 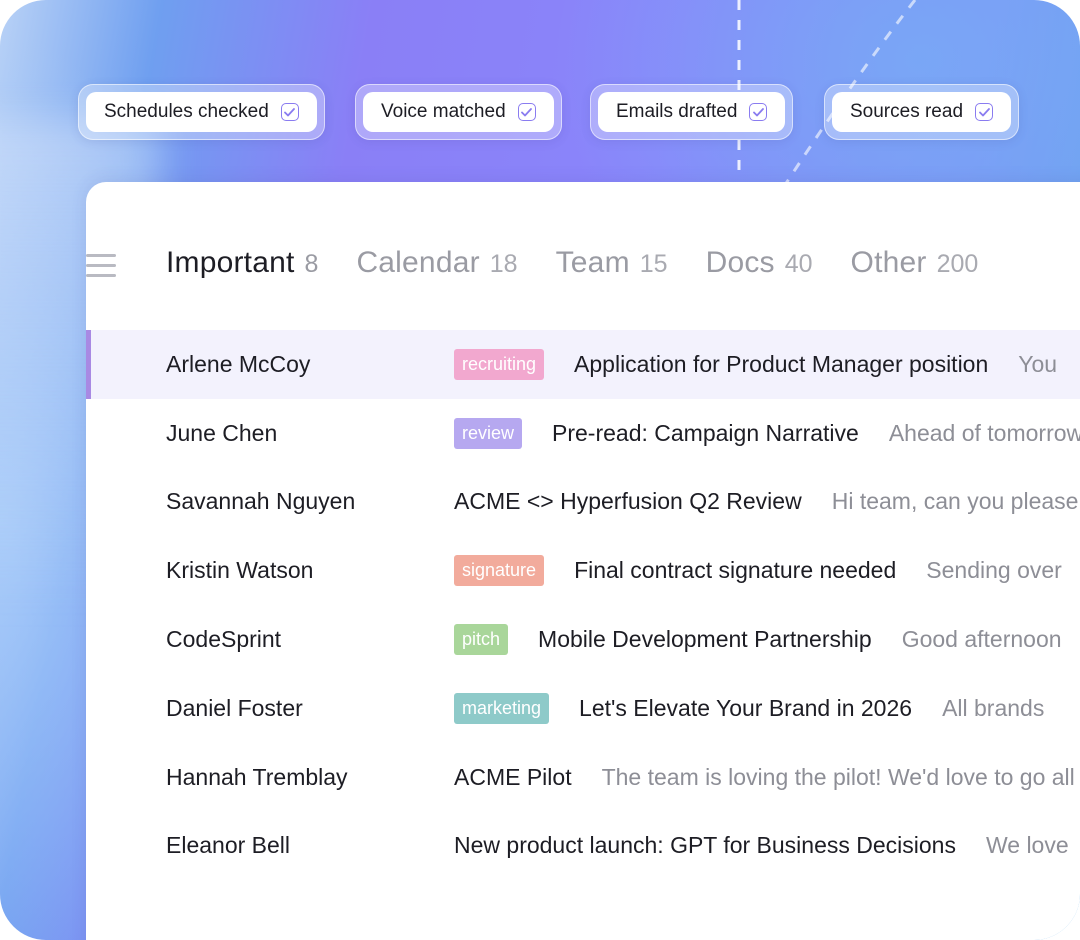 I want to click on email-subject: ACME Pilot, so click(x=513, y=776).